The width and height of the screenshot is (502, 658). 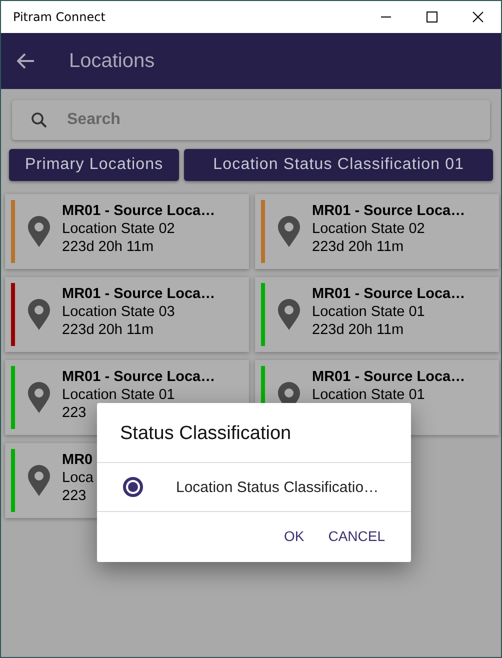 I want to click on ok-button: OK, so click(x=294, y=536).